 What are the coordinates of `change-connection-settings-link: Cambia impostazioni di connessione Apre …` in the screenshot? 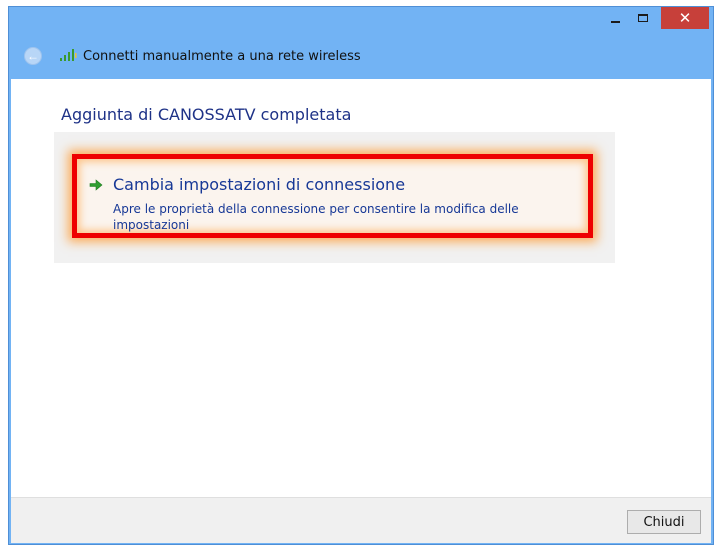 It's located at (332, 196).